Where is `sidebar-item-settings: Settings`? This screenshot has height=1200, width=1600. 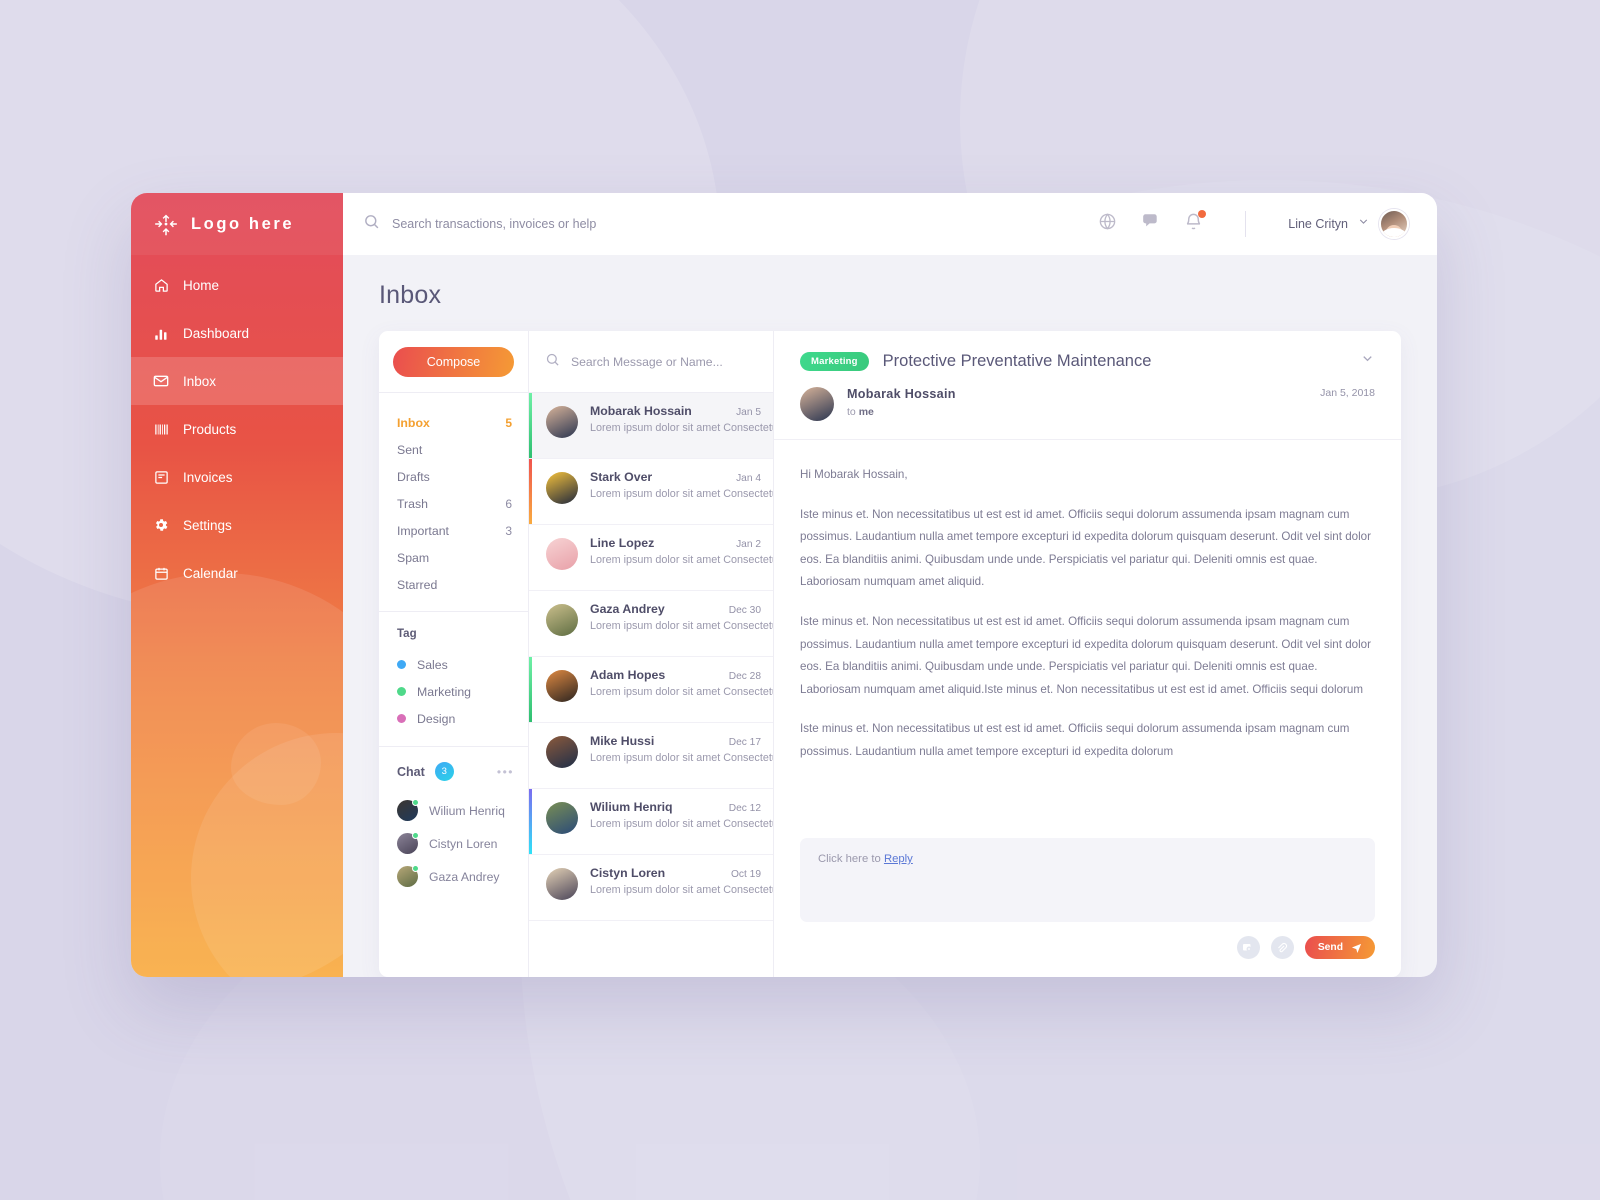 sidebar-item-settings: Settings is located at coordinates (237, 525).